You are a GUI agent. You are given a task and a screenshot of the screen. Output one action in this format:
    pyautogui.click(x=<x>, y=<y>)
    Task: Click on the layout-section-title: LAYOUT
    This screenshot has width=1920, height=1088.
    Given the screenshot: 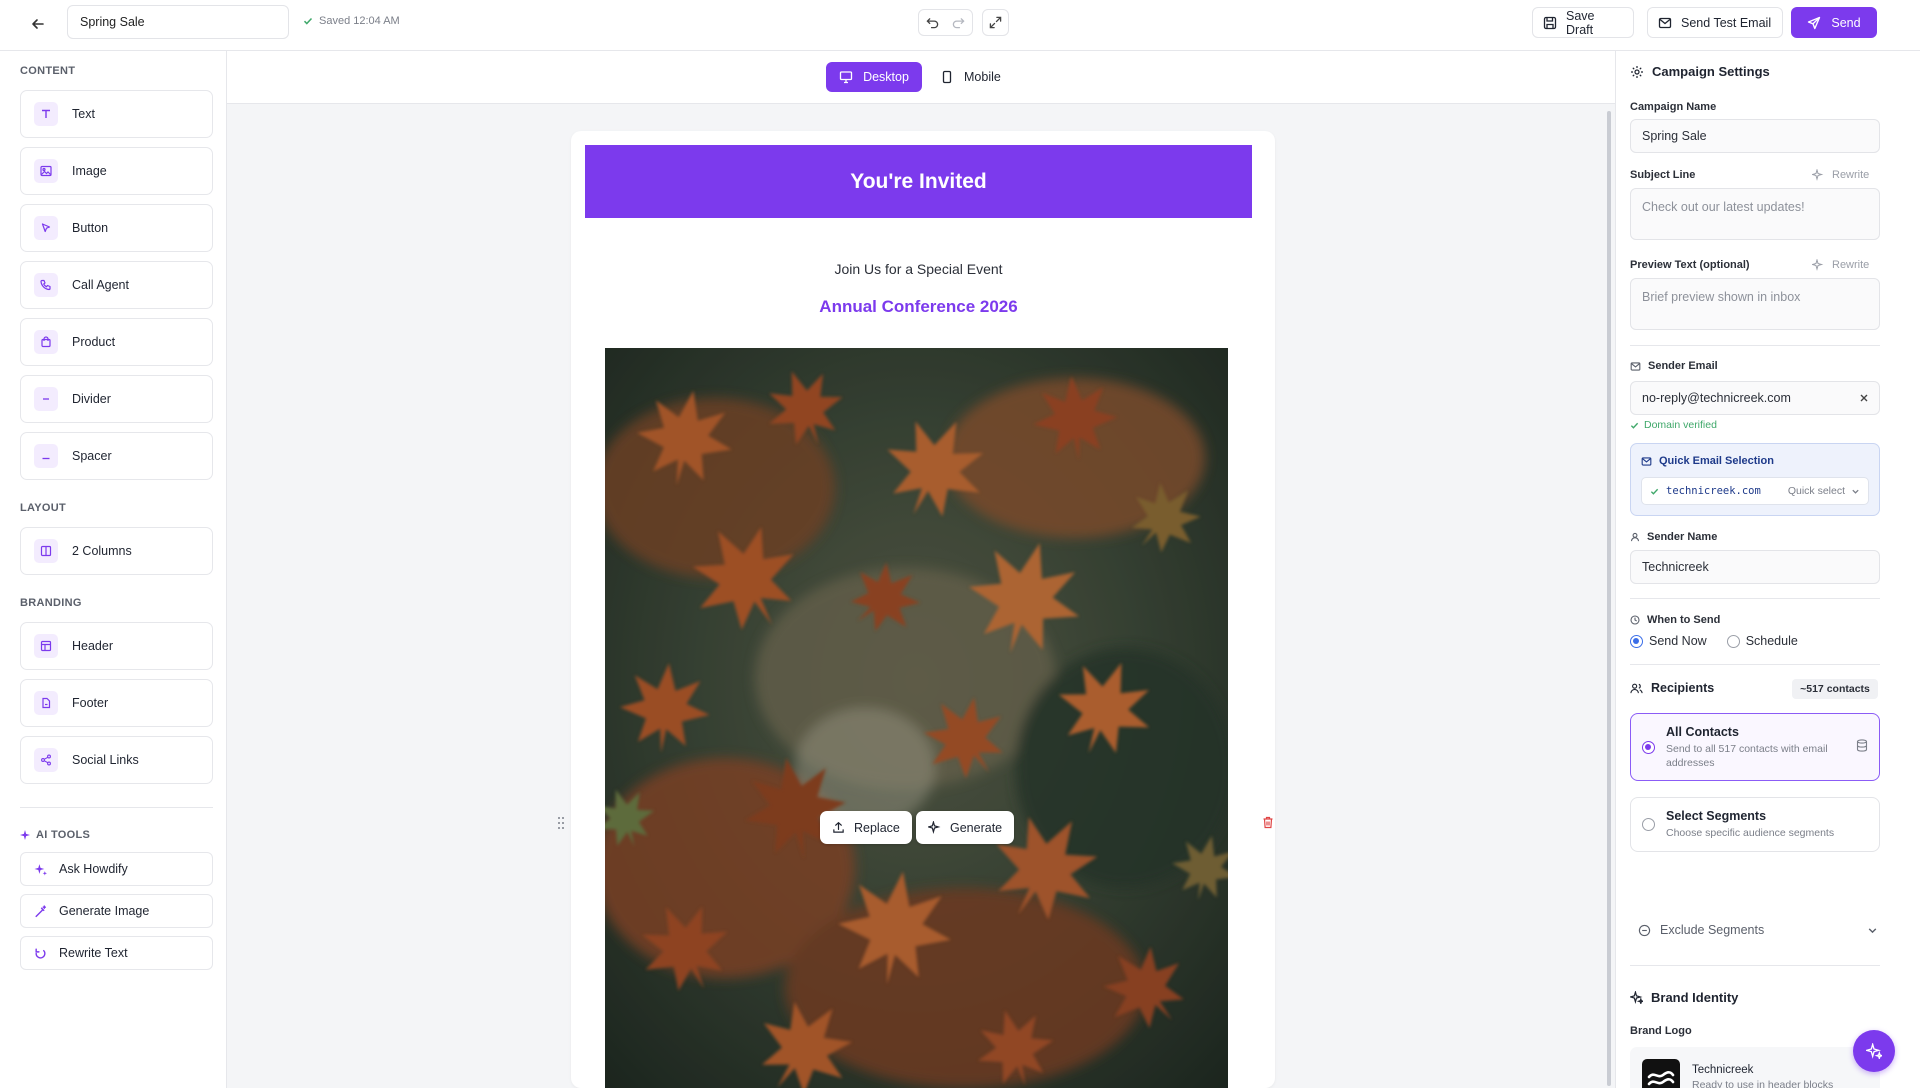 What is the action you would take?
    pyautogui.click(x=43, y=508)
    